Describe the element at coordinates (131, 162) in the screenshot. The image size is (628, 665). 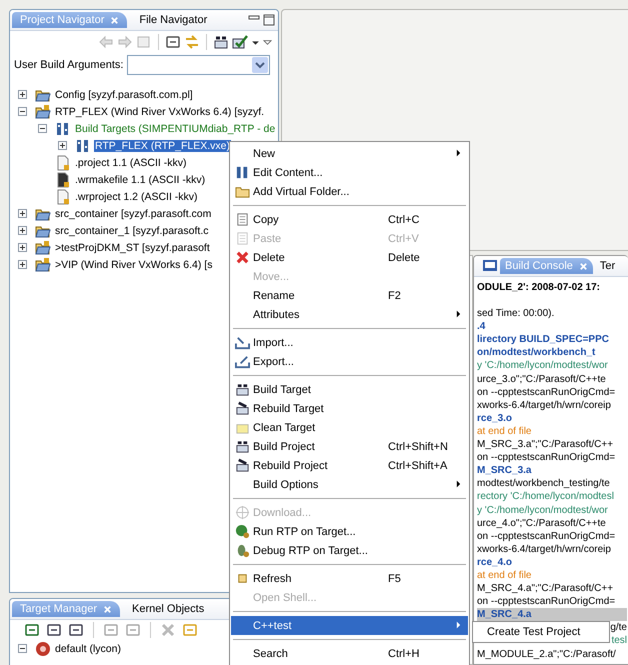
I see `tree-item: .project 1.1 (ASCII -kkv)` at that location.